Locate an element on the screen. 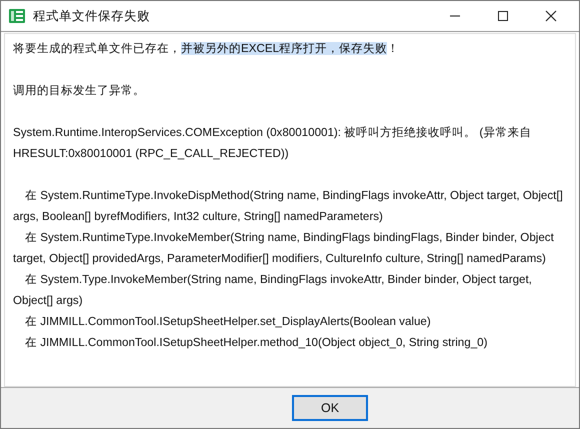 The height and width of the screenshot is (429, 580). close-icon is located at coordinates (551, 16).